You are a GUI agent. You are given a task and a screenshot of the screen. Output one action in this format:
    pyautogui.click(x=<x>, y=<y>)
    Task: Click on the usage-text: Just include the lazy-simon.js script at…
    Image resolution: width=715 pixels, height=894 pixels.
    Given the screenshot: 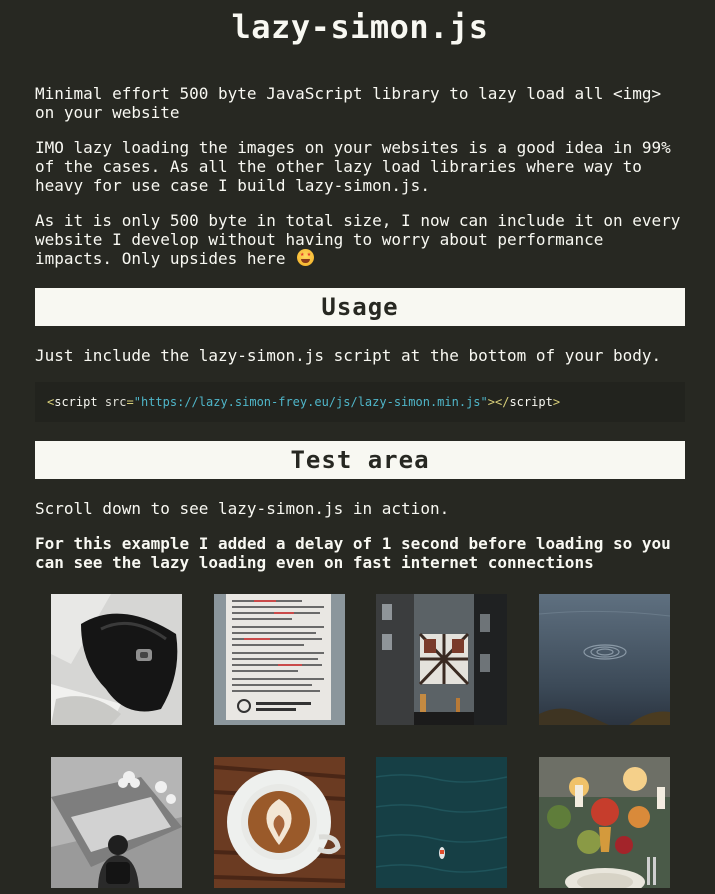 What is the action you would take?
    pyautogui.click(x=348, y=355)
    